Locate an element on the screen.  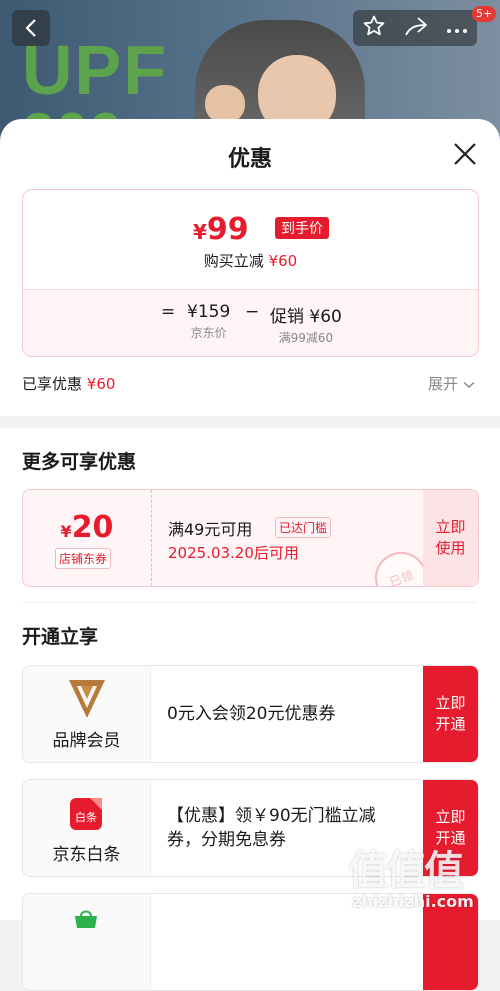
price-breakdown: = ¥159 京东价 − 促销 ¥60 满99减60 is located at coordinates (250, 322).